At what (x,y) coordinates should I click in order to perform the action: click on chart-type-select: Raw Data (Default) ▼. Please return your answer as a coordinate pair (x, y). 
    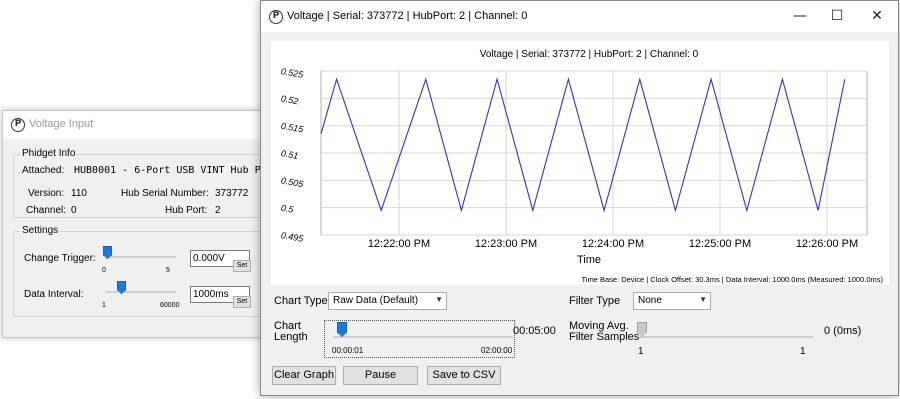
    Looking at the image, I should click on (387, 301).